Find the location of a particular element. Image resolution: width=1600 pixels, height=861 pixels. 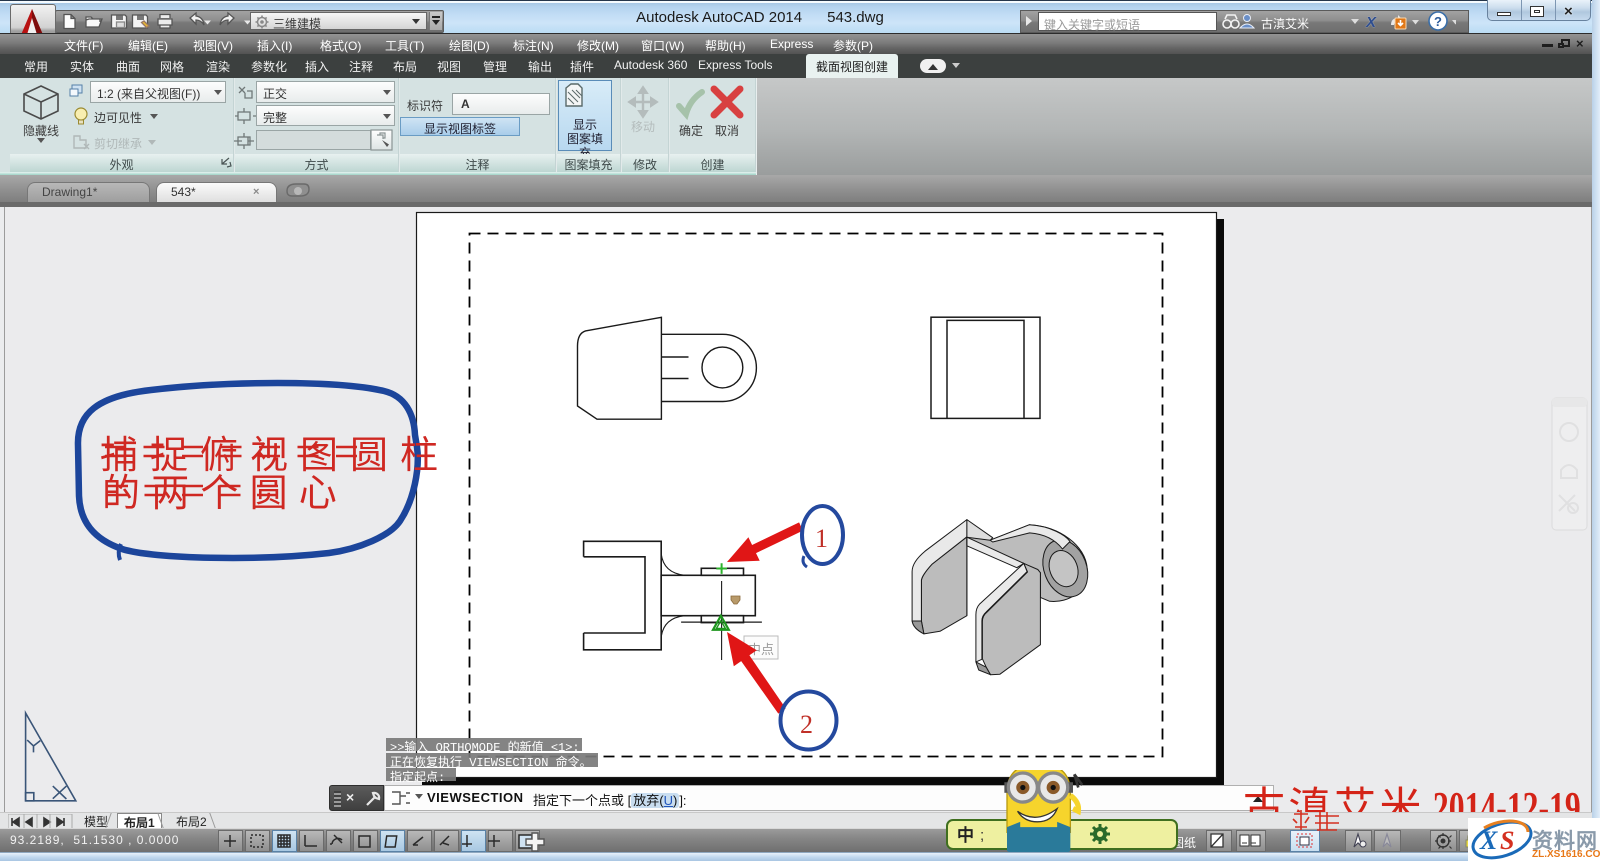

svg-text: ZL.XS1616.COM is located at coordinates (1566, 854).